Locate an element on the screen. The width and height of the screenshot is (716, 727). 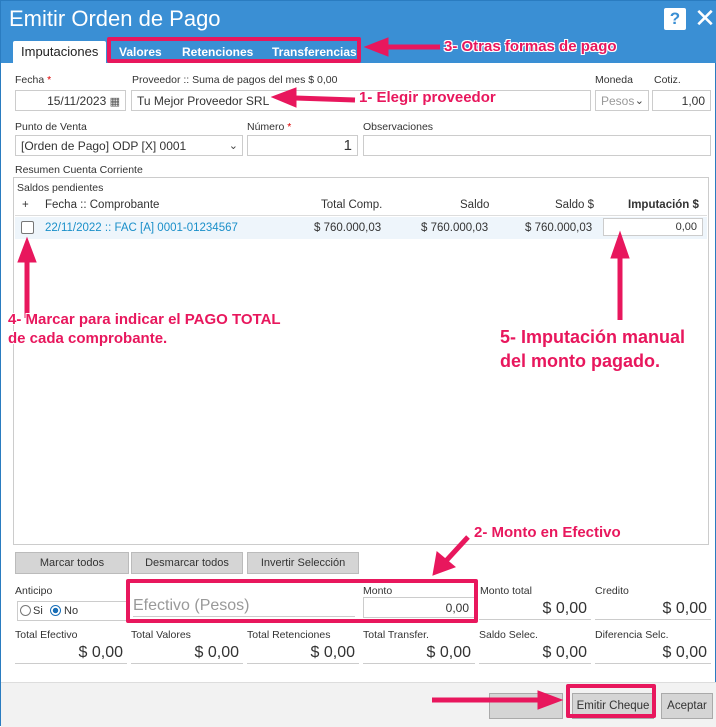
cotiz-label: Cotiz. is located at coordinates (667, 80).